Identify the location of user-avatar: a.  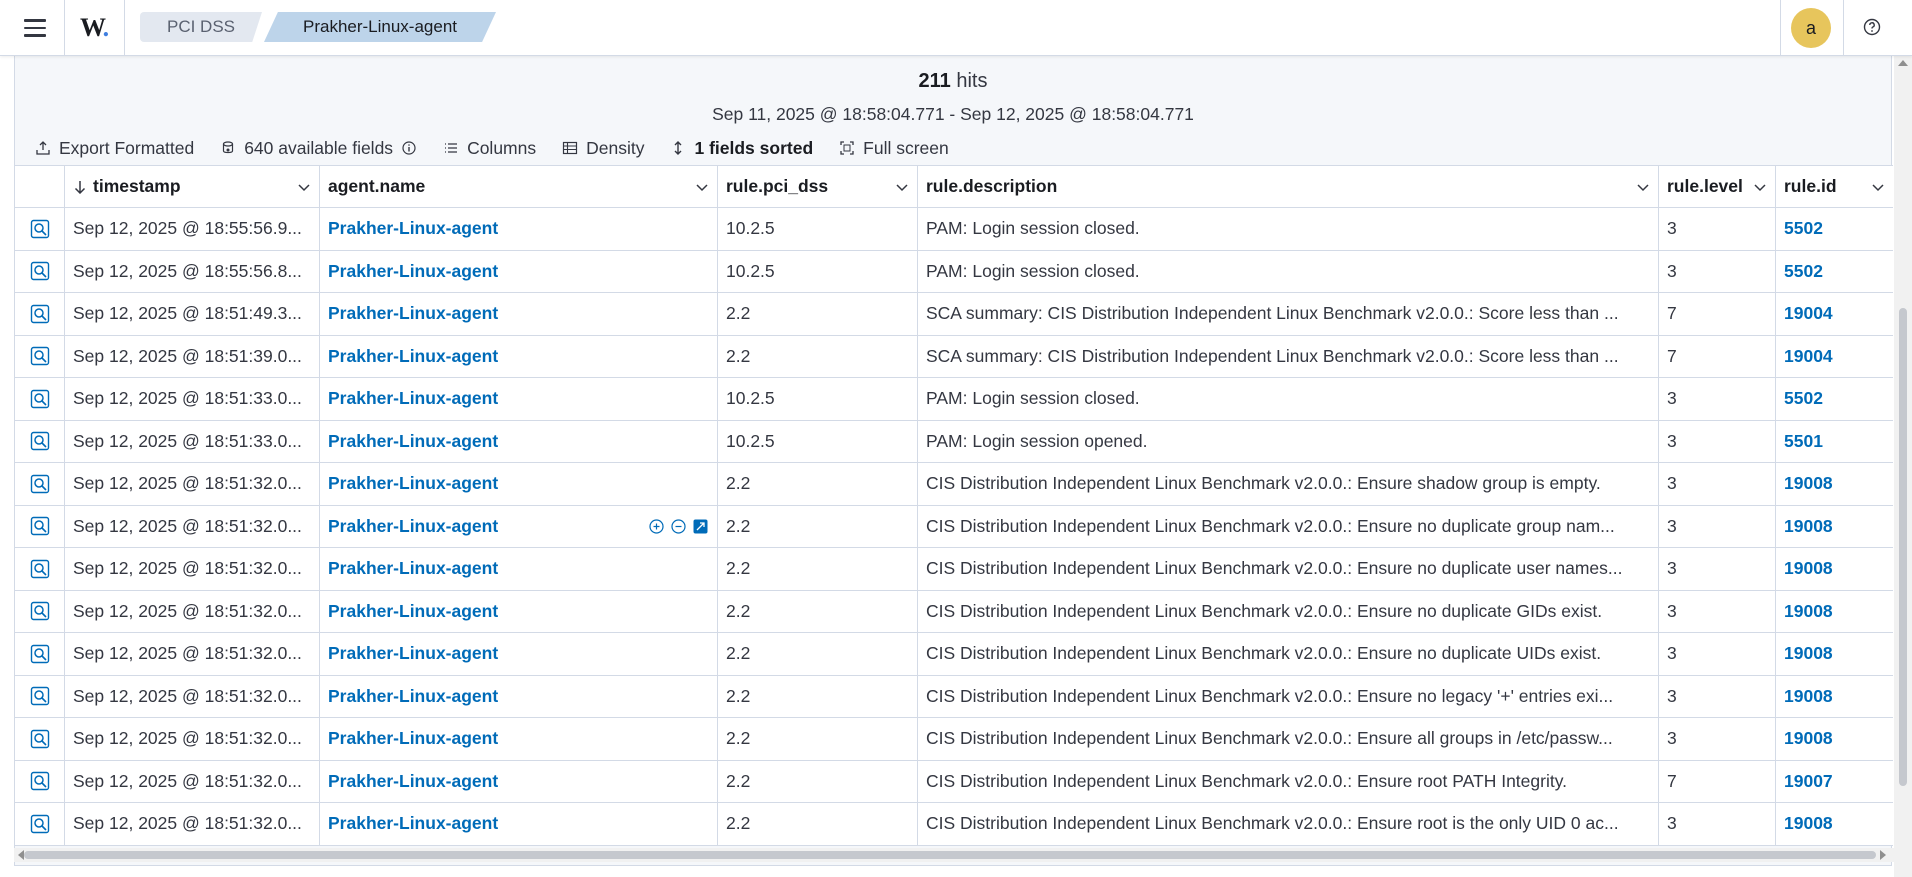
(1811, 28).